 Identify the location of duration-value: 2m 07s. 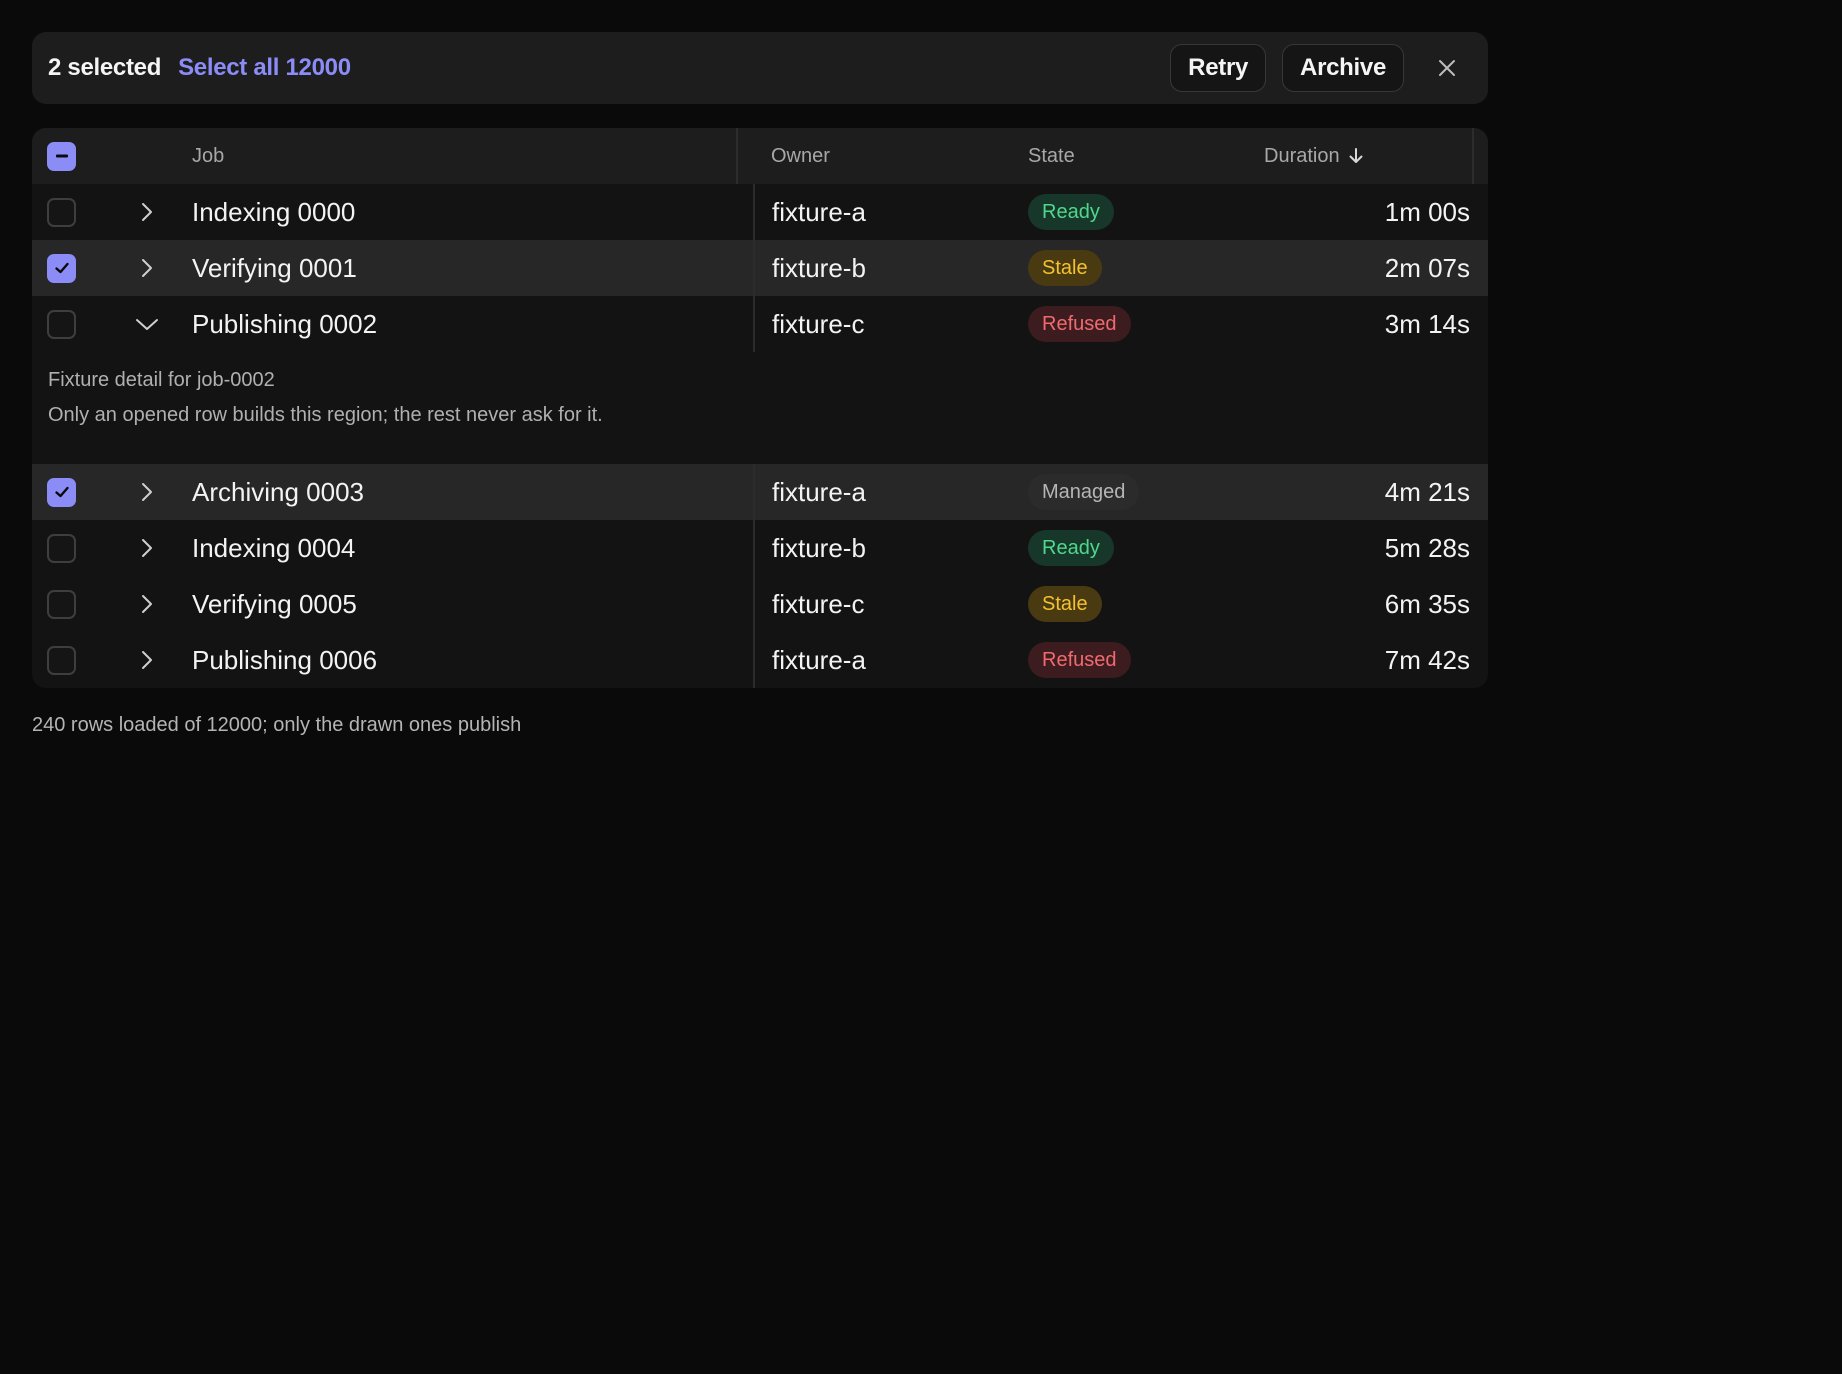
(1427, 267).